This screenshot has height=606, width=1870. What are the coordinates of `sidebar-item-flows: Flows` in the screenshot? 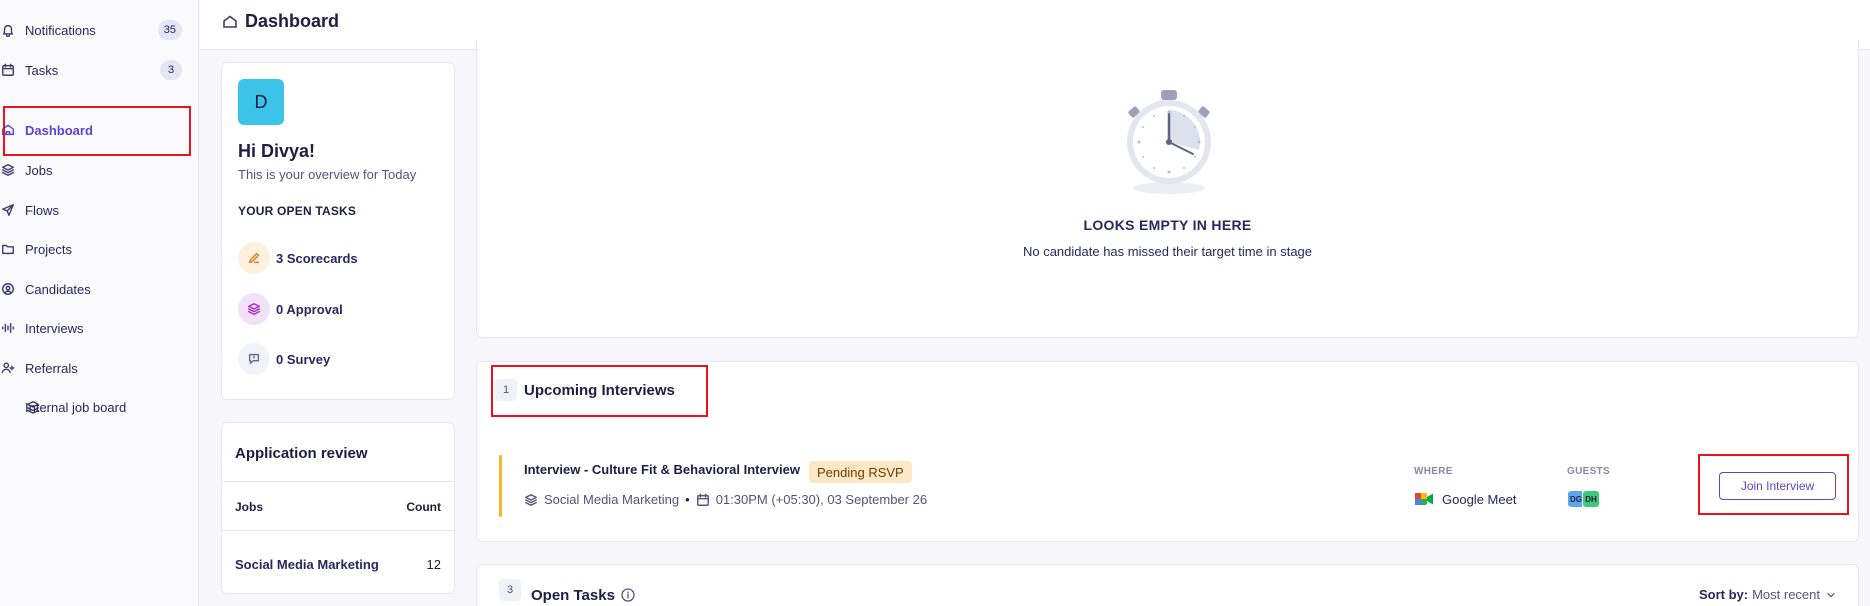 It's located at (99, 210).